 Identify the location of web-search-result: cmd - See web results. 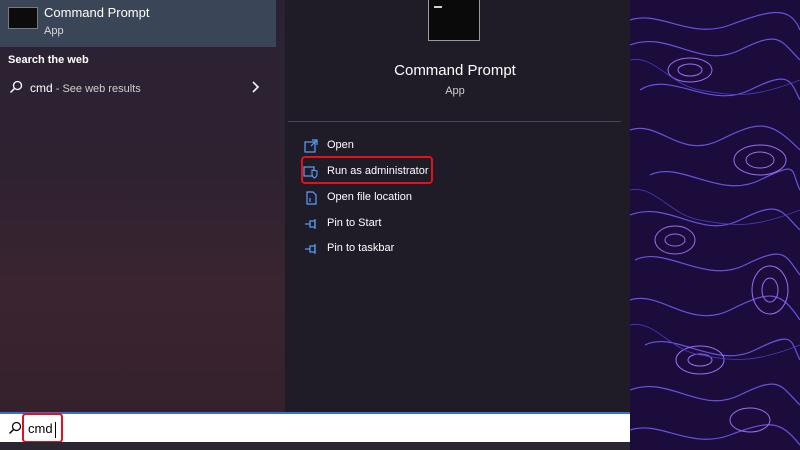
(138, 88).